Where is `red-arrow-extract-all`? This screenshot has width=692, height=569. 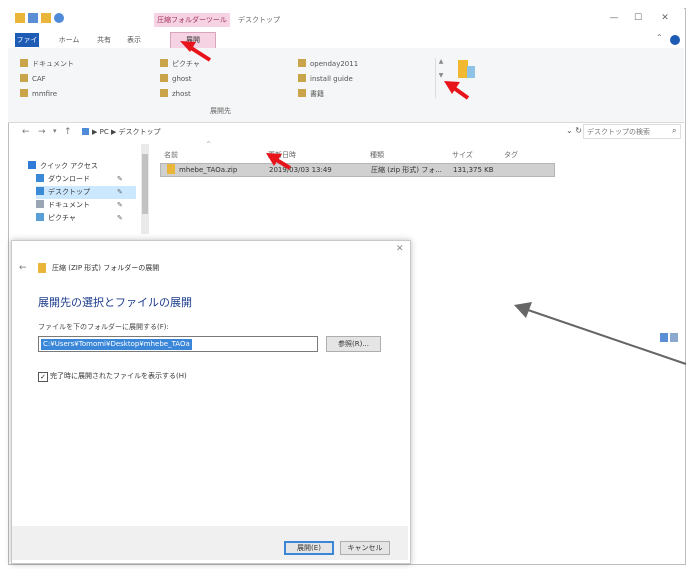
red-arrow-extract-all is located at coordinates (457, 90).